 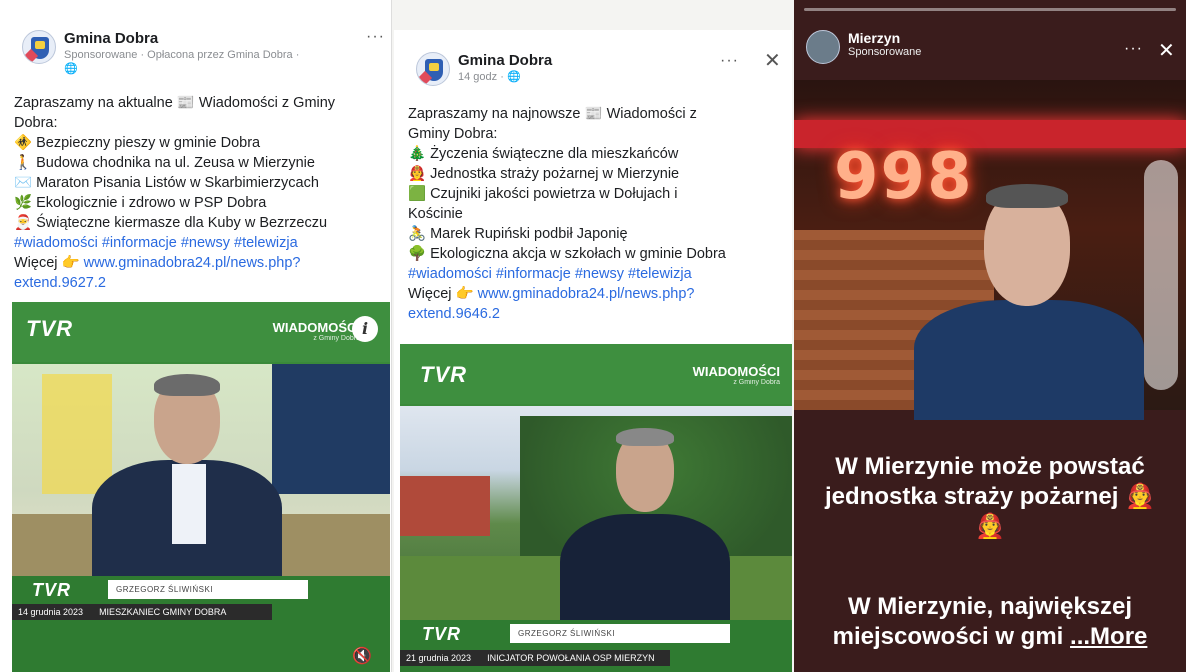 I want to click on story-header: Mierzyn Sponsorowane, so click(x=863, y=47).